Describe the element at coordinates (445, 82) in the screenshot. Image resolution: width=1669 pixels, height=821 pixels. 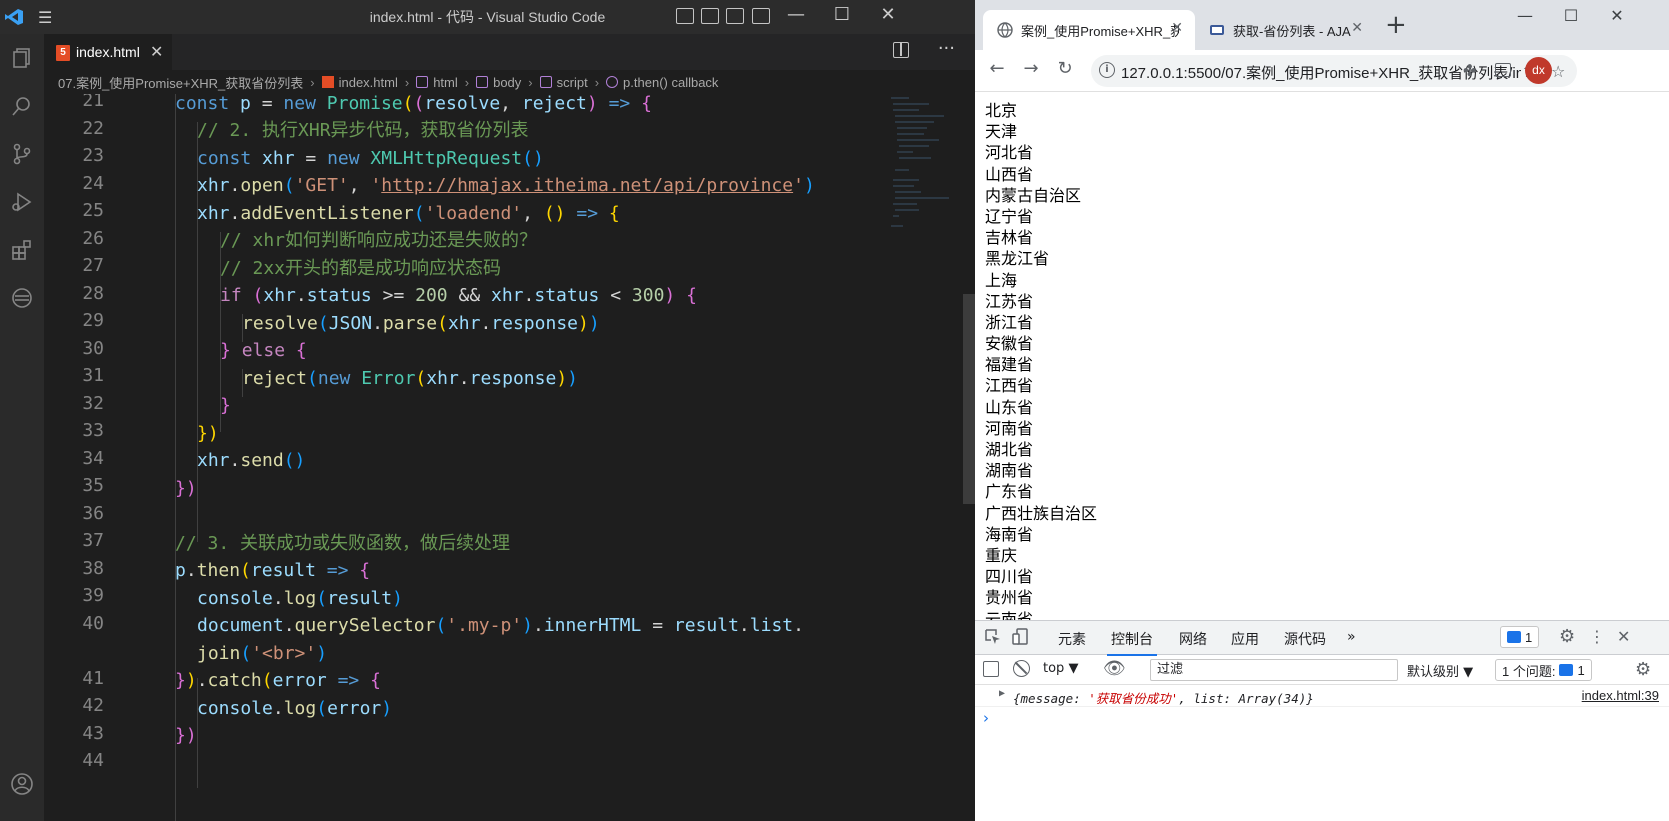
I see `breadcrumb-html: html` at that location.